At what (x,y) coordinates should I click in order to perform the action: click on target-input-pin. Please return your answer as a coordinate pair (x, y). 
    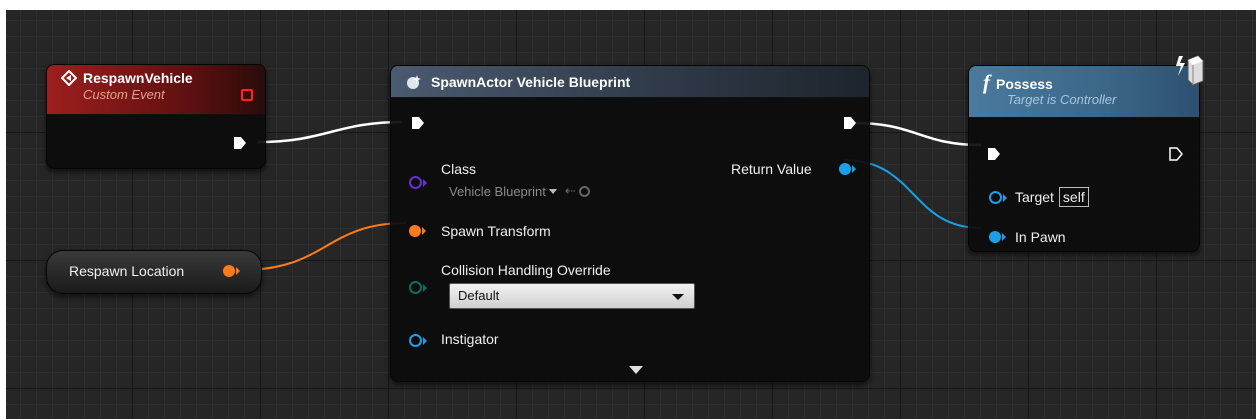
    Looking at the image, I should click on (998, 197).